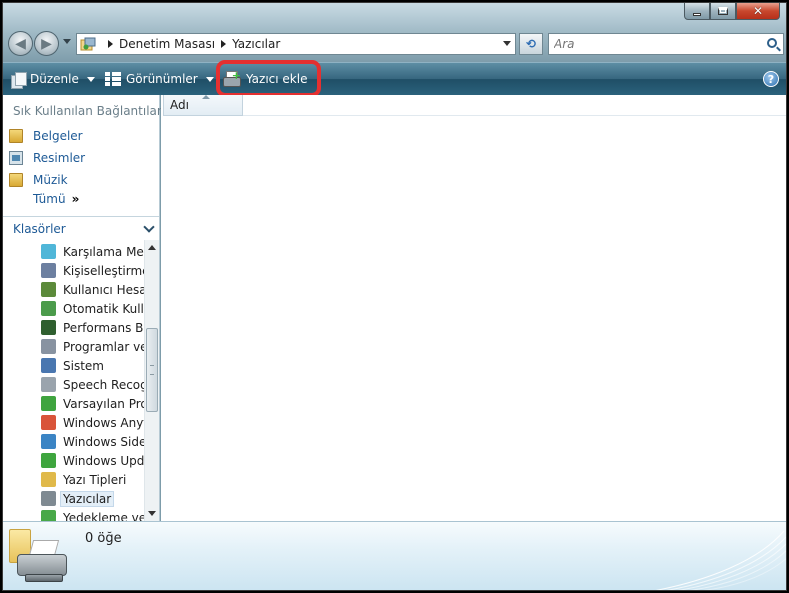 The image size is (789, 593). I want to click on tree-item: Programlar ve, so click(92, 346).